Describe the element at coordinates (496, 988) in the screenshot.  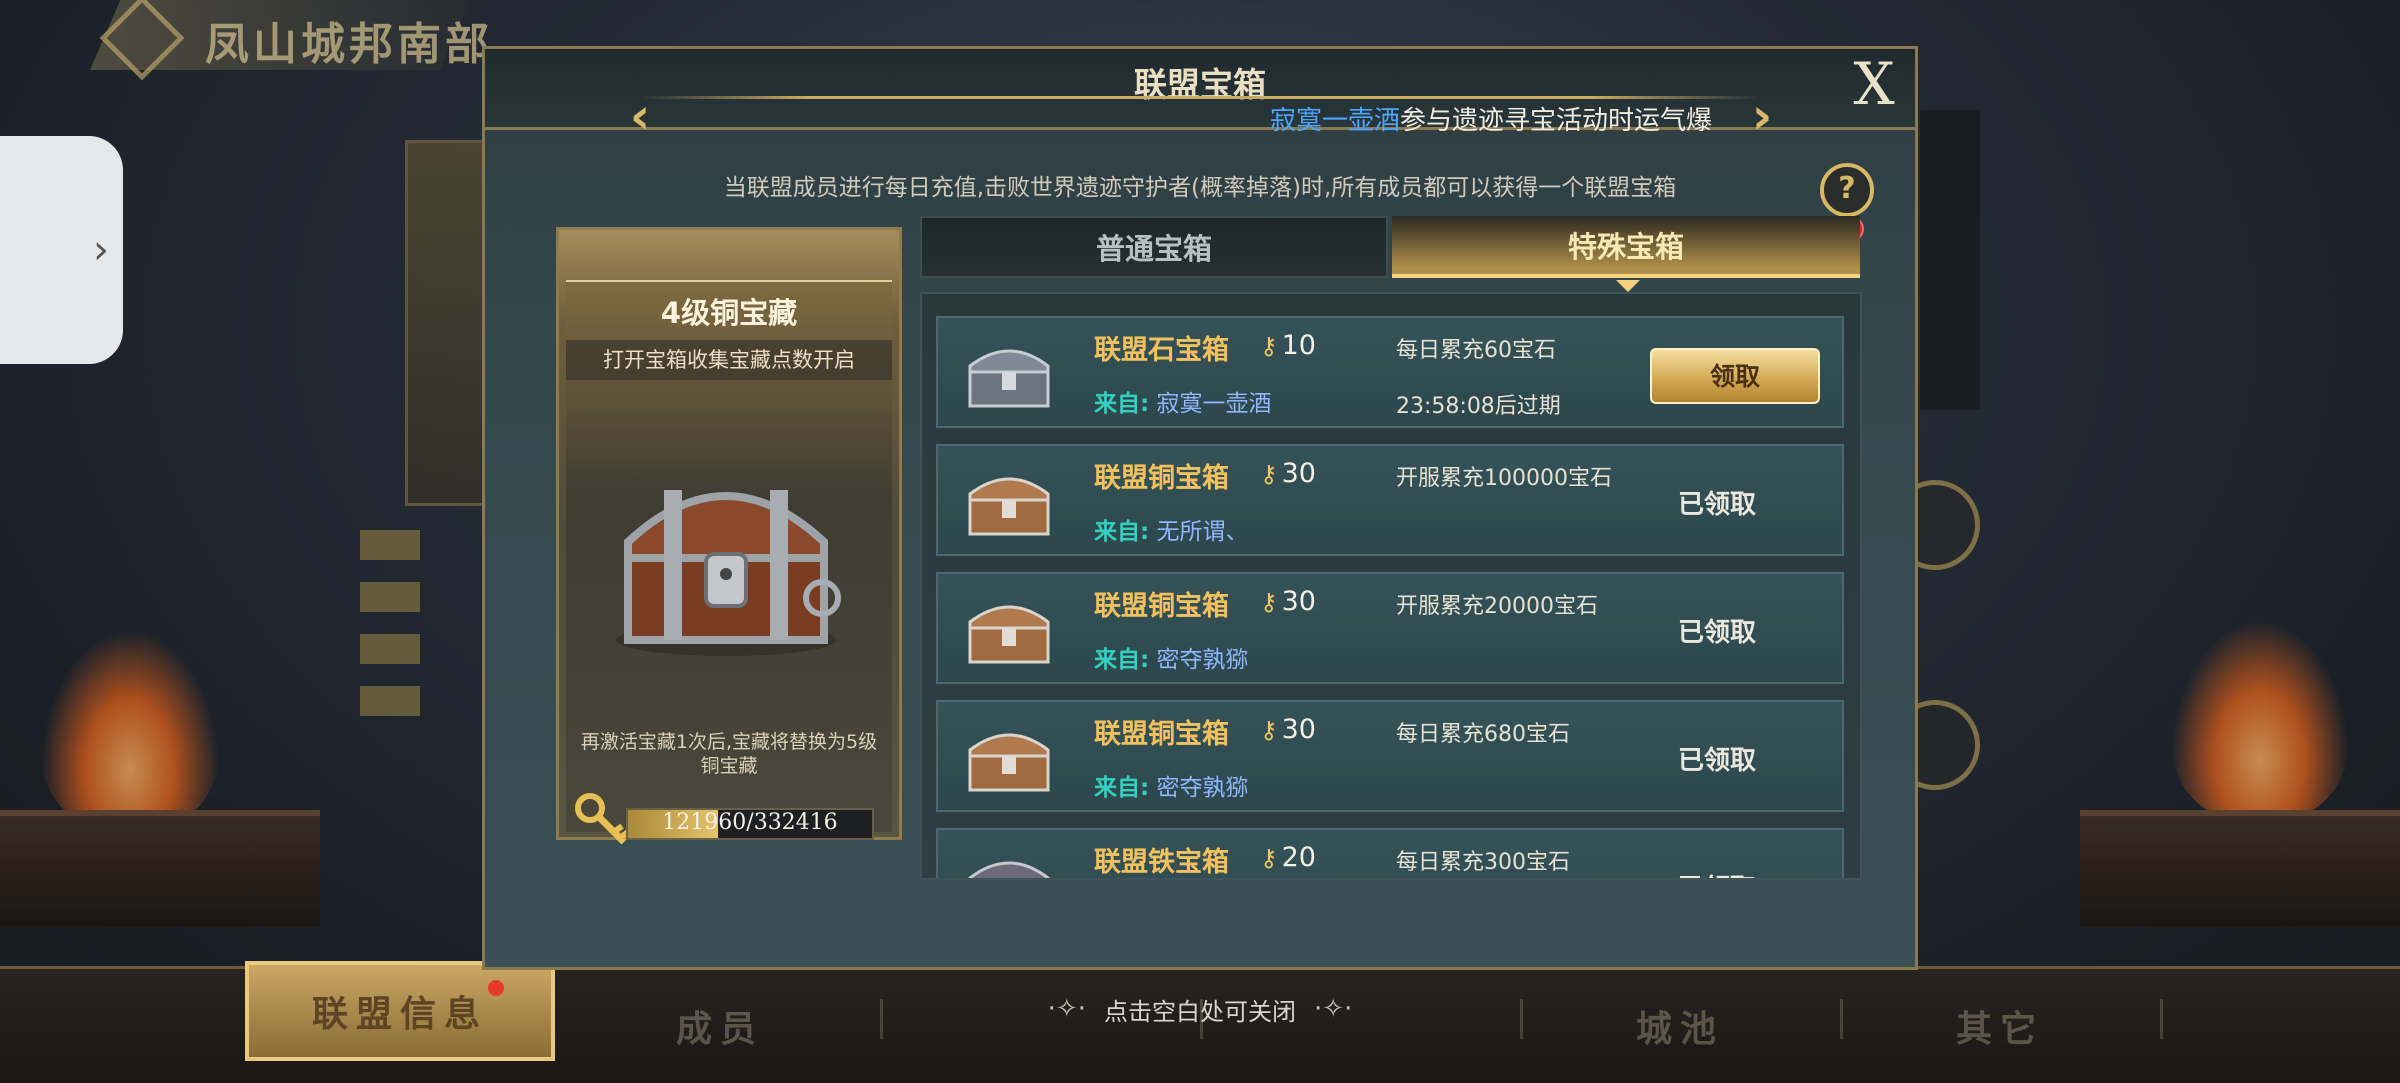
I see `notification-dot` at that location.